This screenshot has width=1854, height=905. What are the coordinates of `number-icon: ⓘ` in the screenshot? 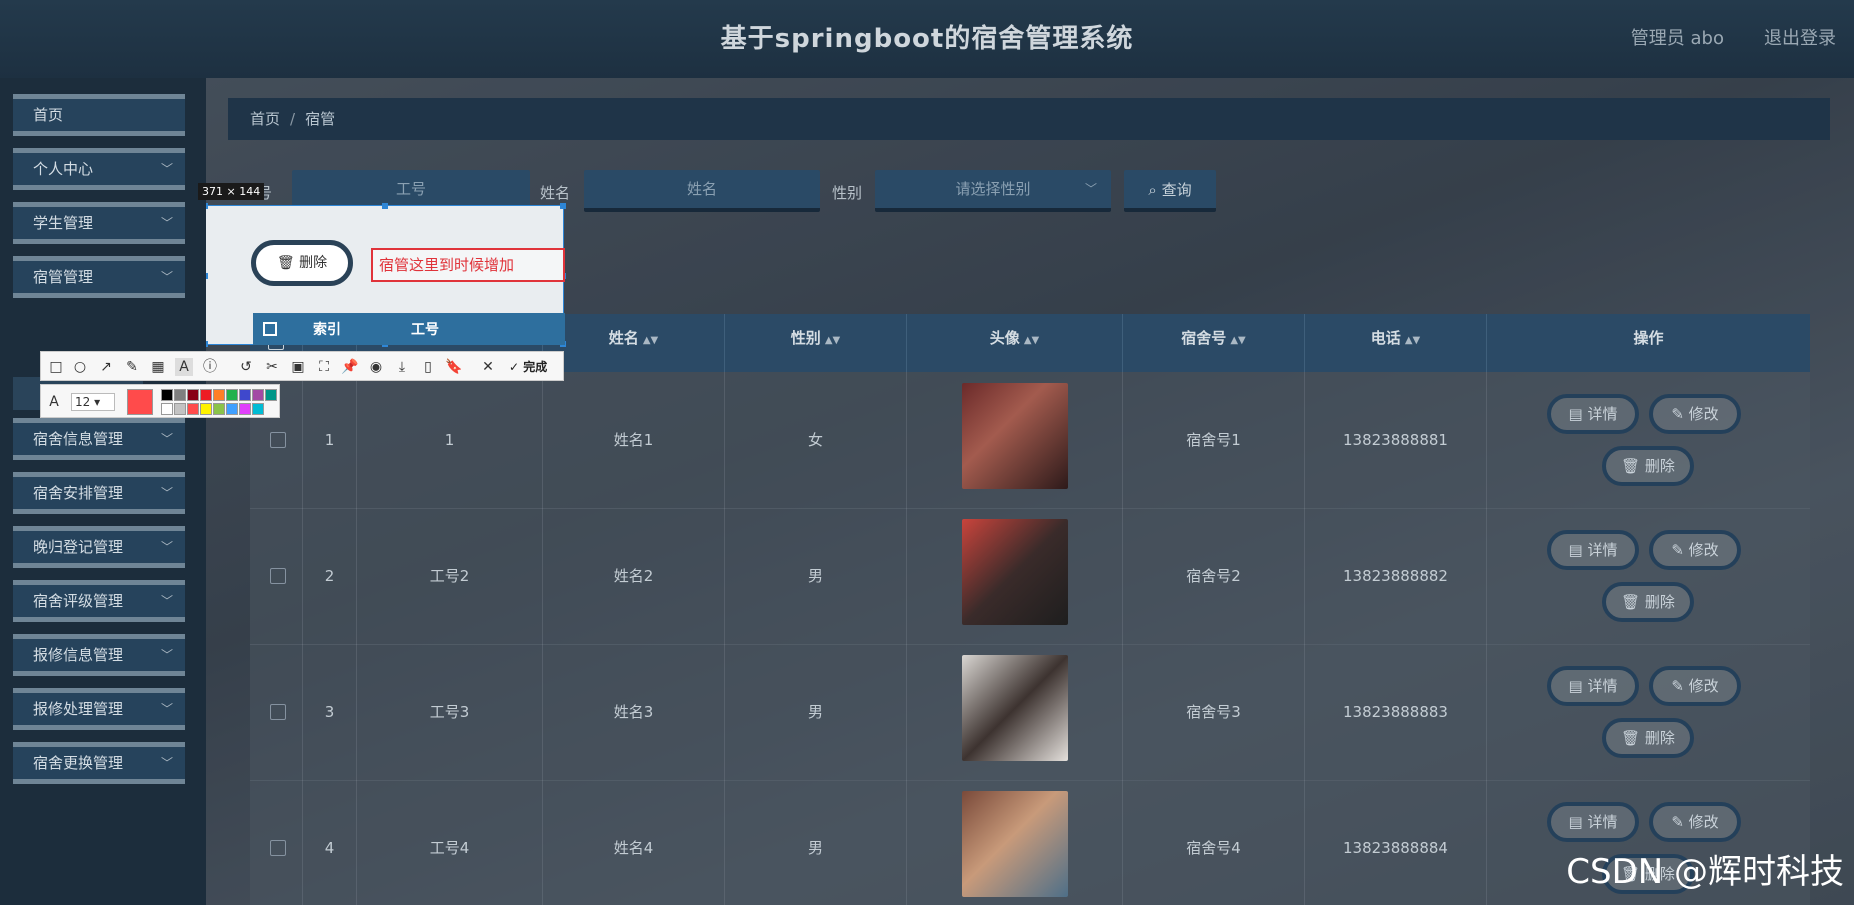 It's located at (210, 367).